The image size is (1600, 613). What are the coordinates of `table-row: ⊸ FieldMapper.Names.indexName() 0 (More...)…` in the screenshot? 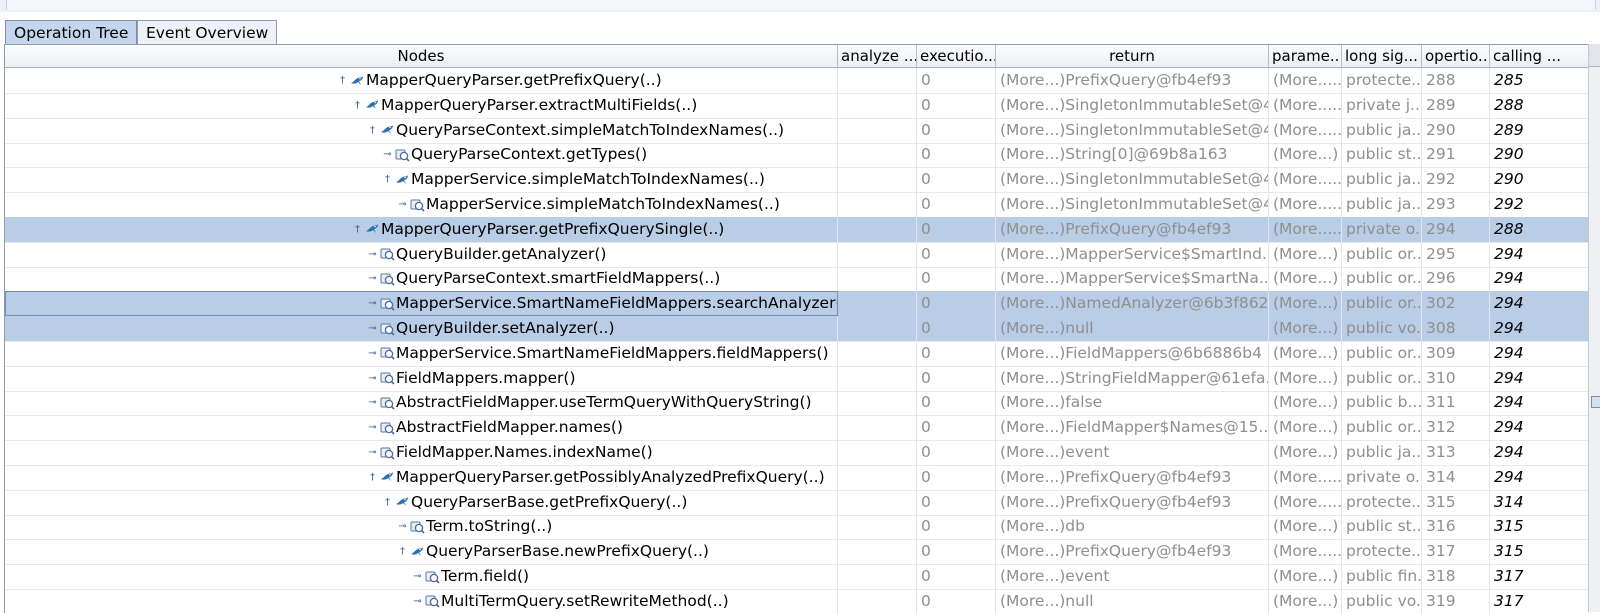 It's located at (798, 453).